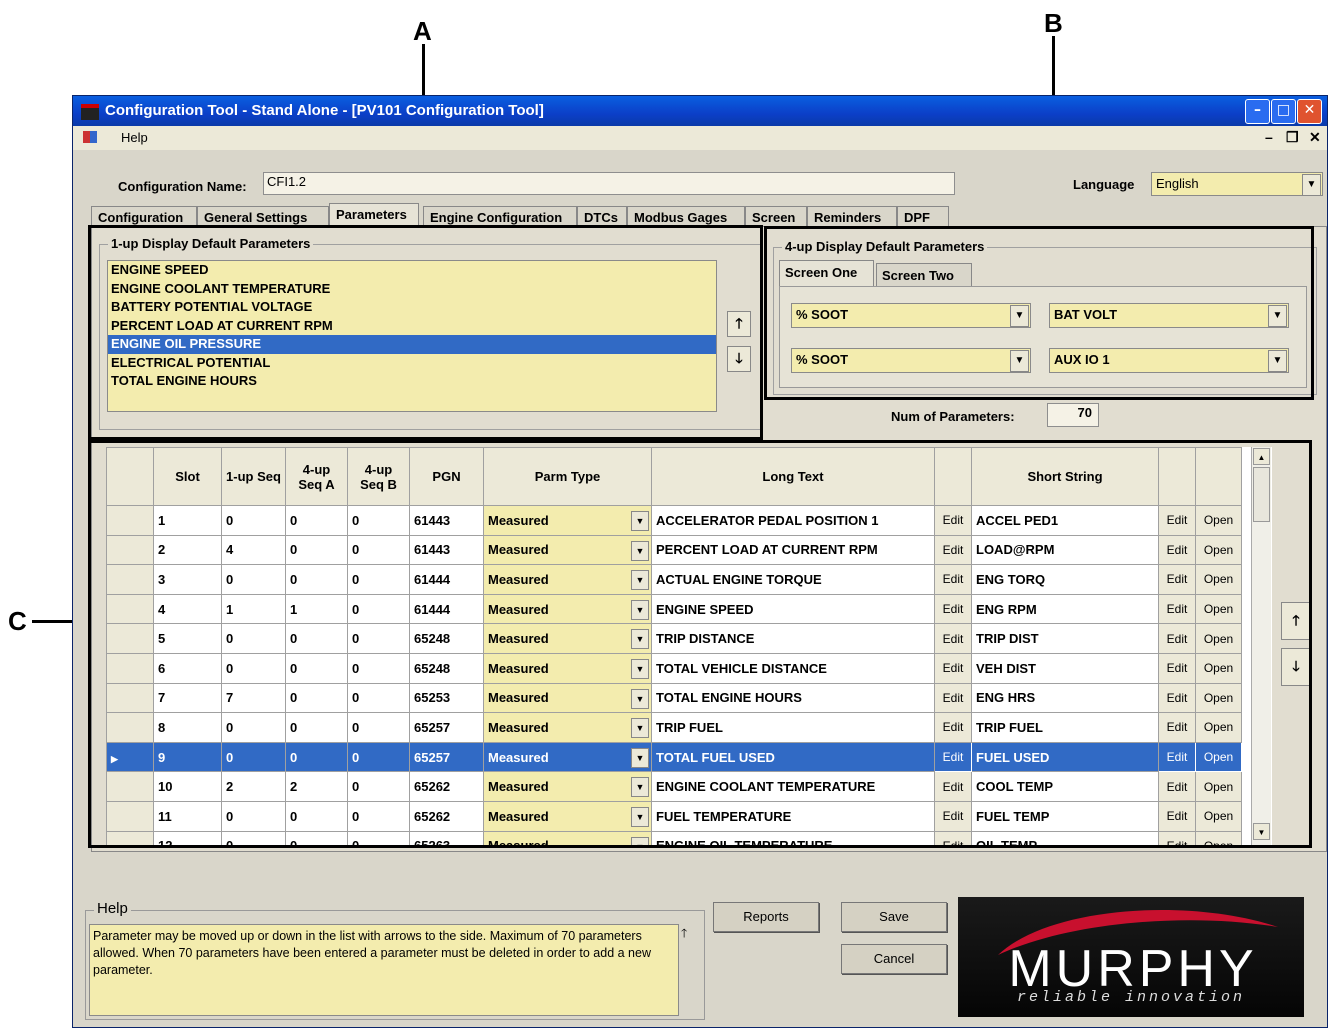 This screenshot has height=1032, width=1333. I want to click on row-selector: ▶, so click(130, 757).